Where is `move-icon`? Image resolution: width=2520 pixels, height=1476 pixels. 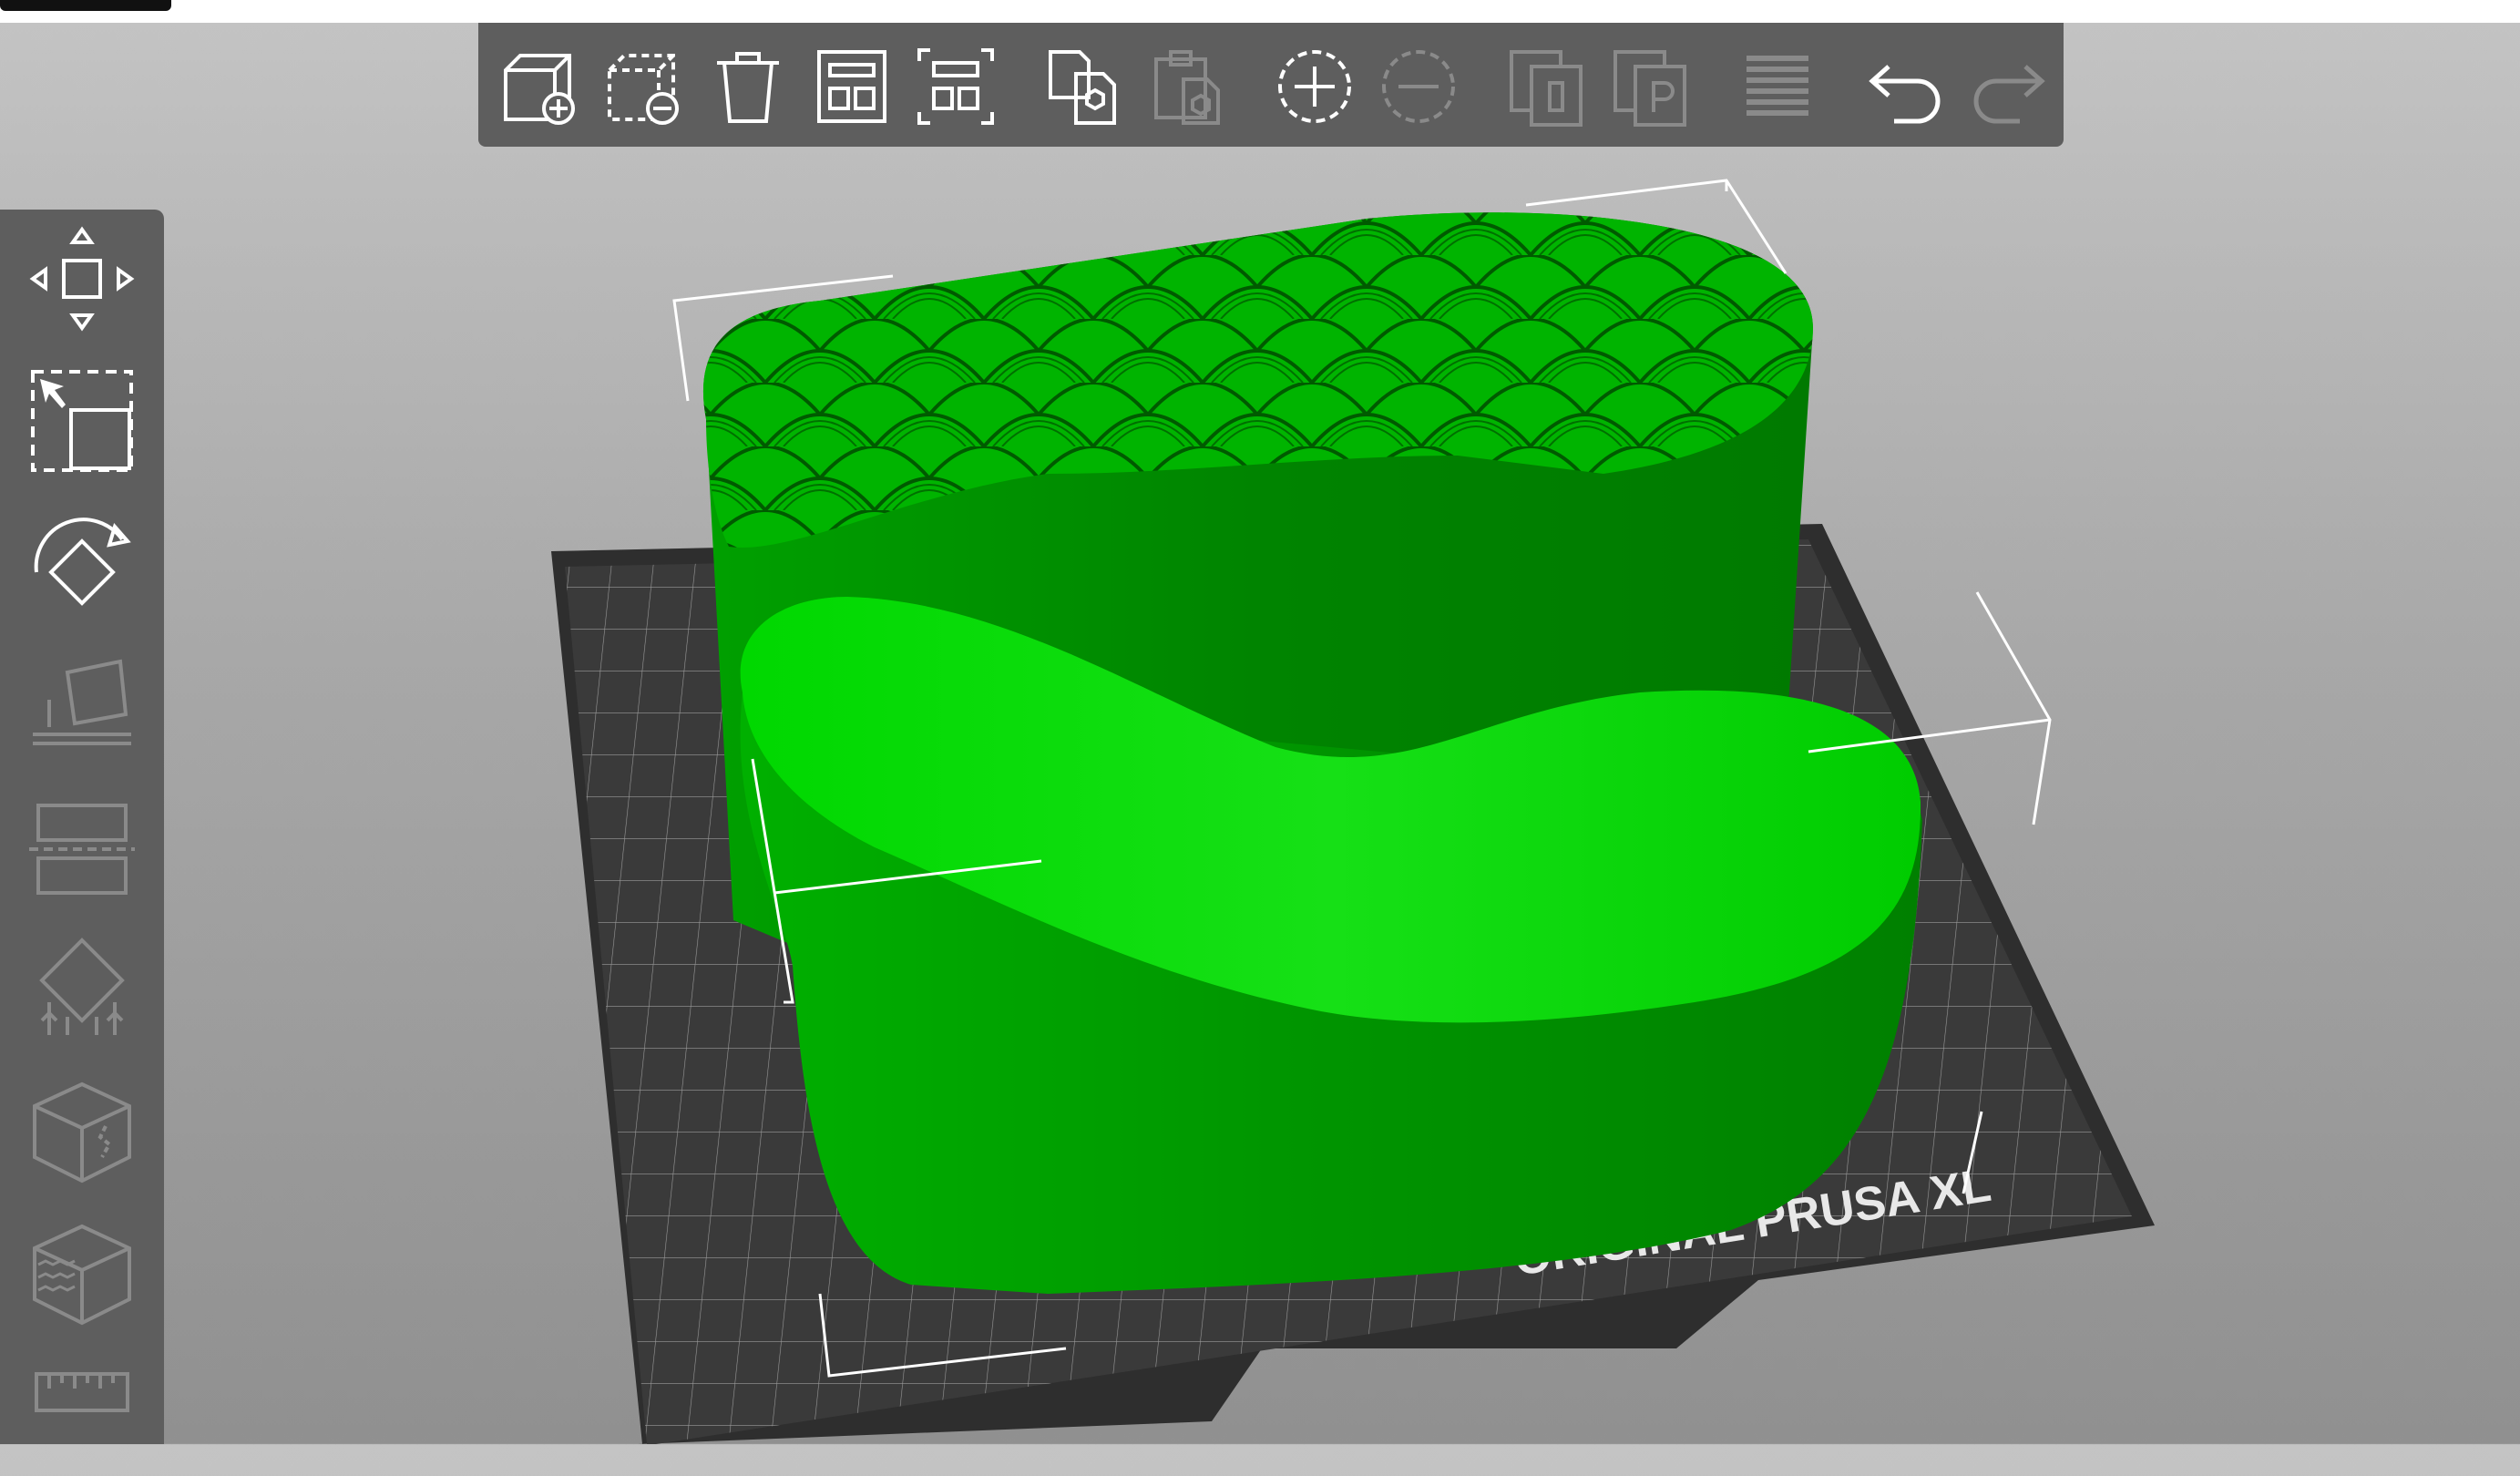
move-icon is located at coordinates (82, 279).